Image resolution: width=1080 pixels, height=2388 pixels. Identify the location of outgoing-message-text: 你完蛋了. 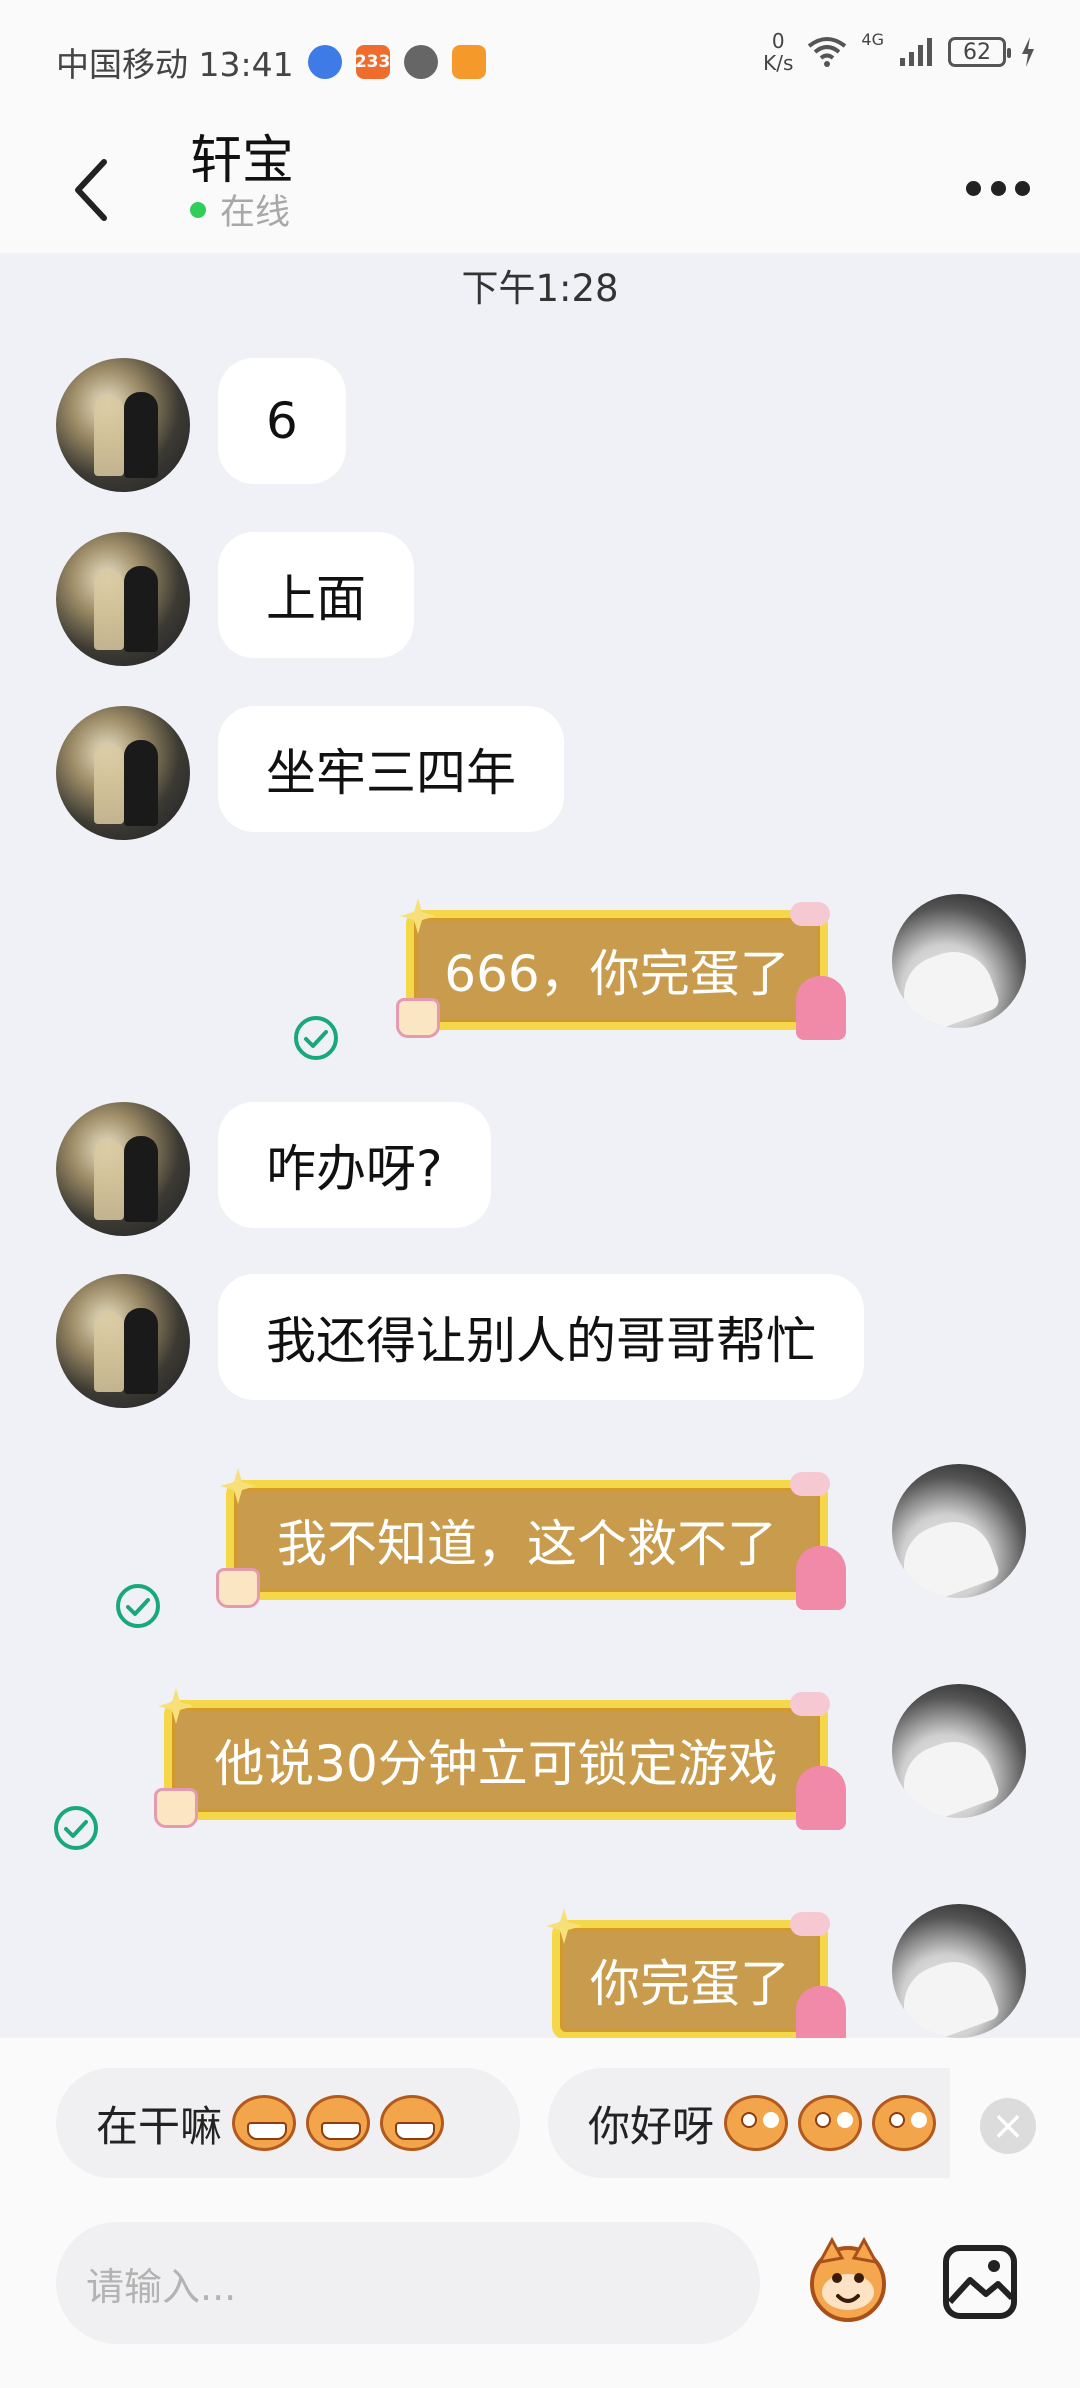
(690, 1984).